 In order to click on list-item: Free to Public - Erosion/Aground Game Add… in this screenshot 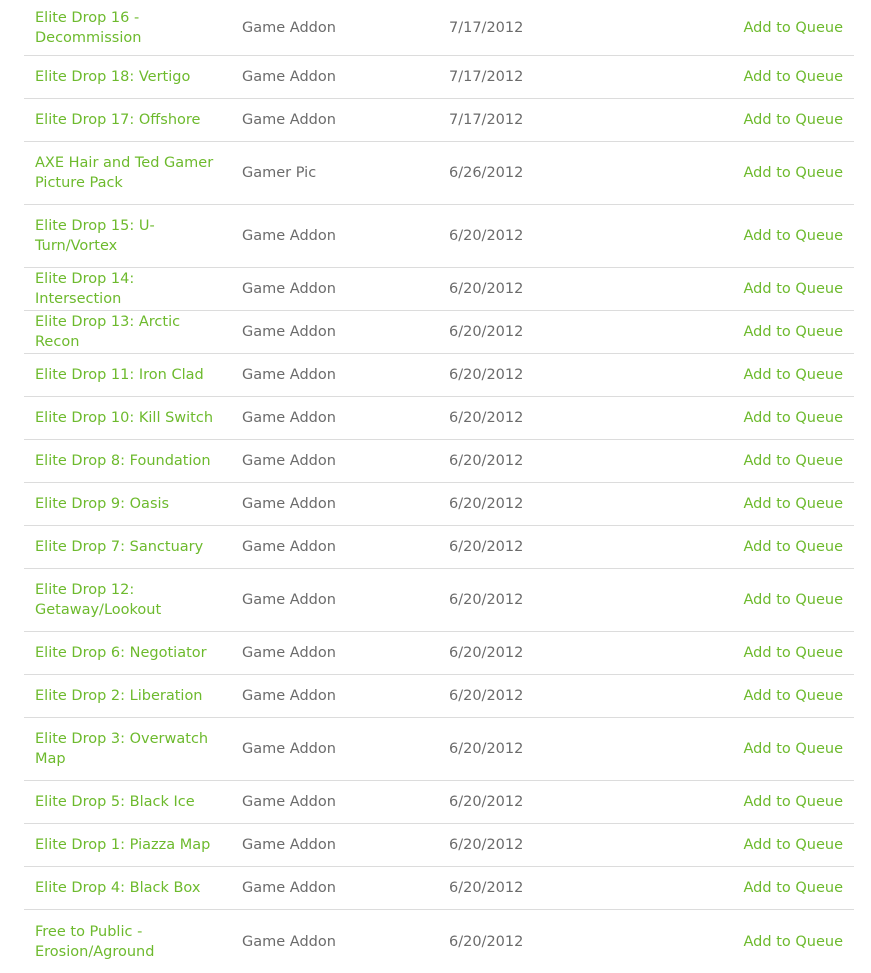, I will do `click(439, 941)`.